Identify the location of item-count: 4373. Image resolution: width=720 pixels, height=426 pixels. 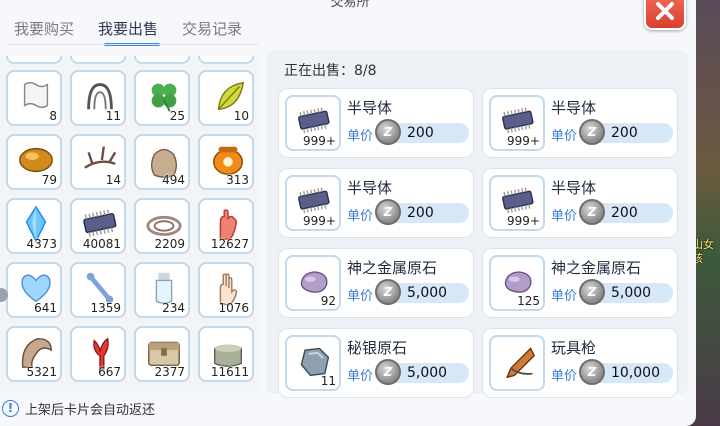
(41, 244).